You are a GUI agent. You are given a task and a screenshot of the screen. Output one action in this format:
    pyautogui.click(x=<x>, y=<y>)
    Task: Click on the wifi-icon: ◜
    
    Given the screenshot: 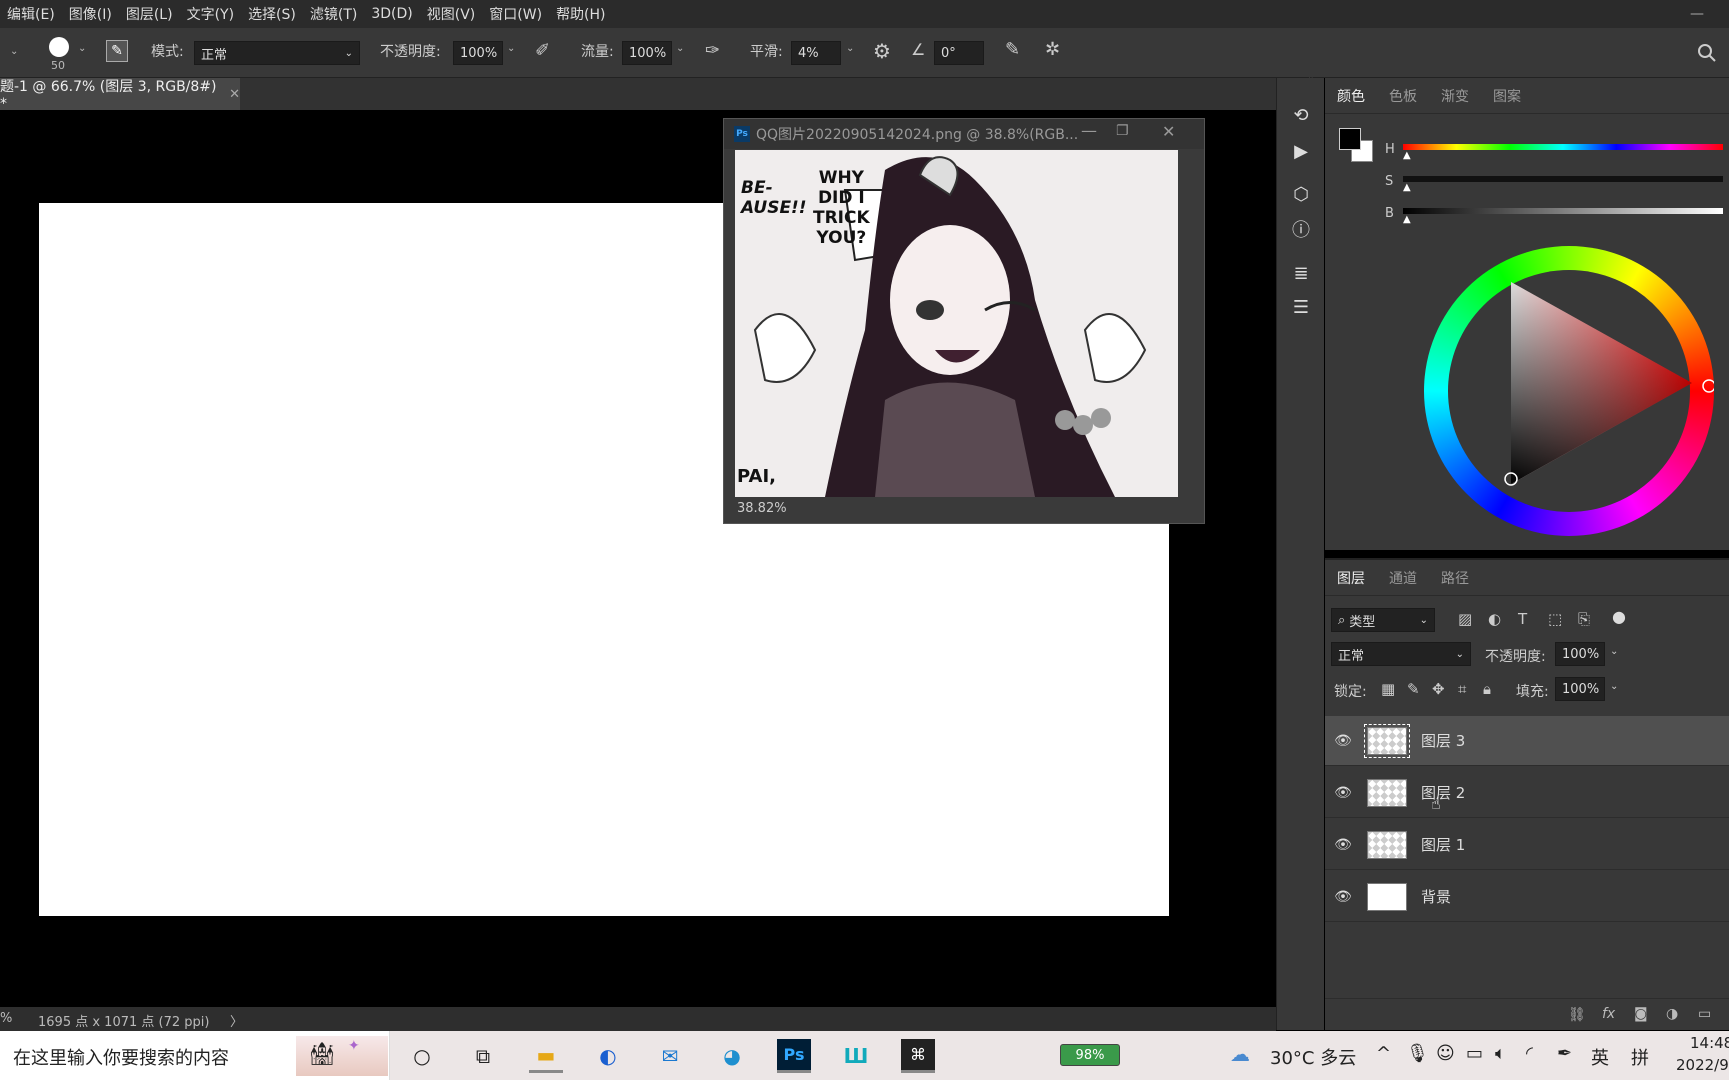 What is the action you would take?
    pyautogui.click(x=1529, y=1053)
    